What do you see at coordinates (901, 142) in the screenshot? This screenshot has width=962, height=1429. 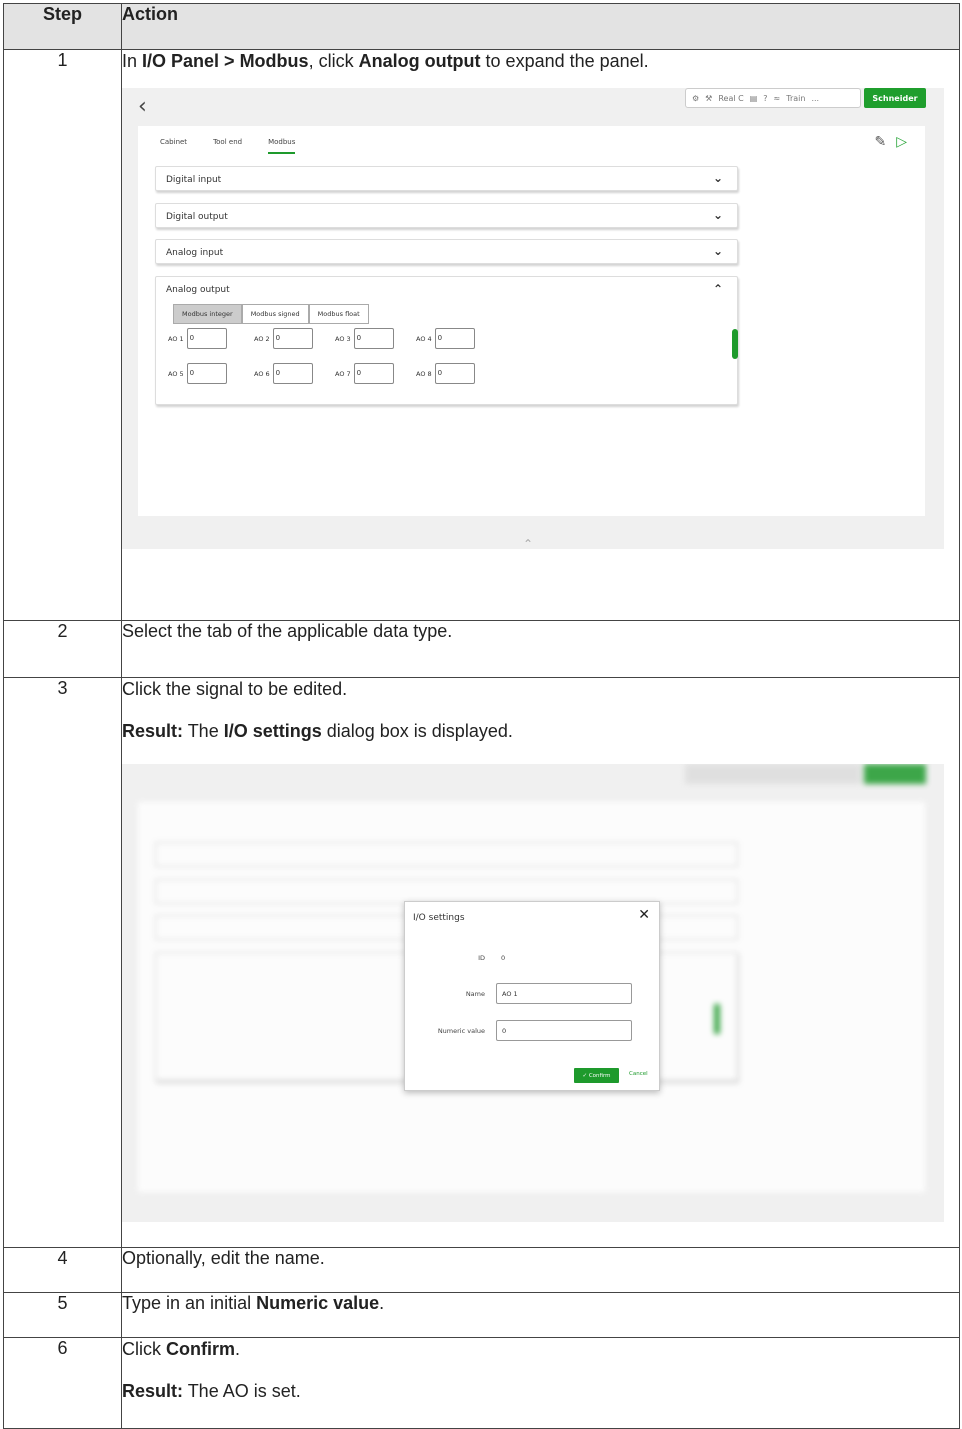 I see `play-icon: ▷` at bounding box center [901, 142].